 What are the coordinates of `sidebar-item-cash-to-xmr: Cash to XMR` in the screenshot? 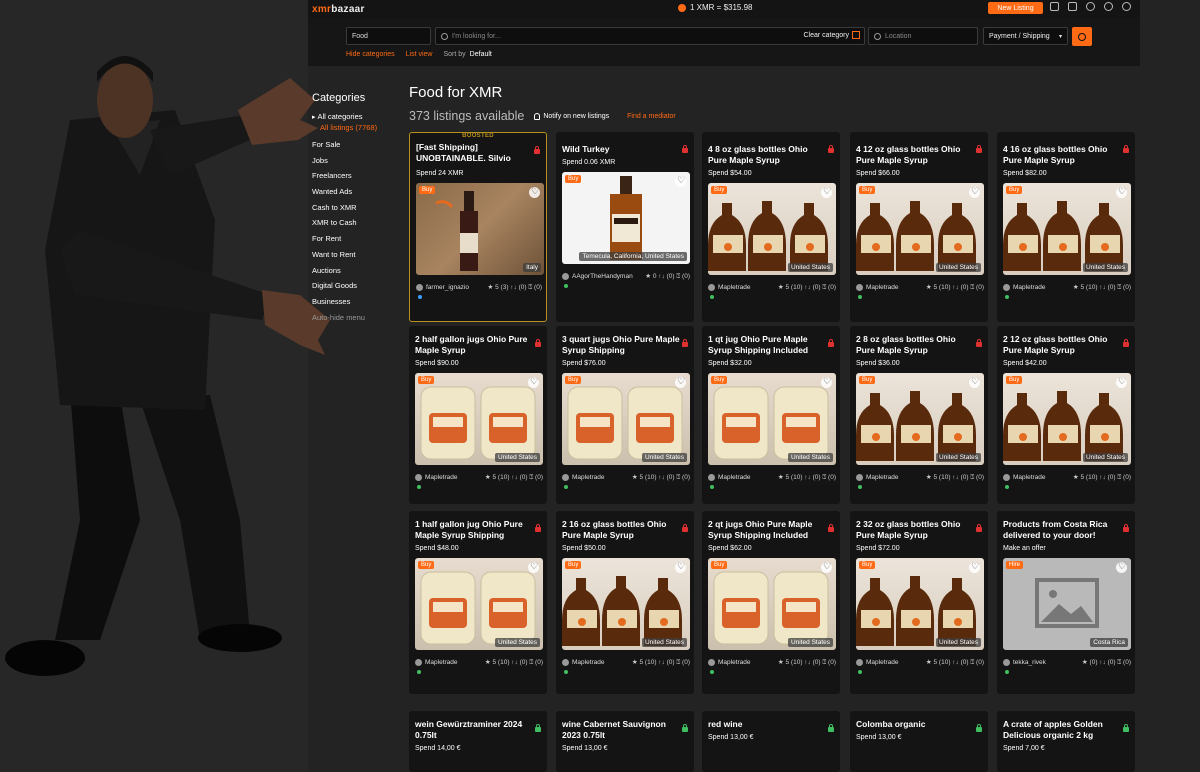 It's located at (357, 211).